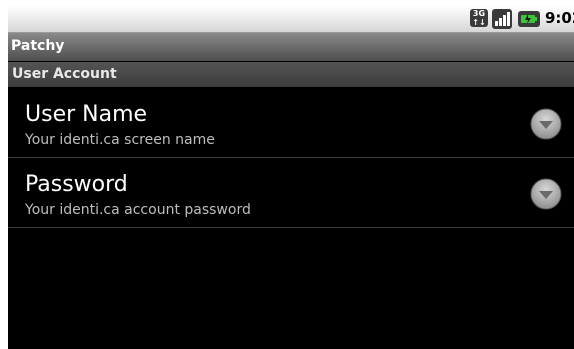  Describe the element at coordinates (76, 184) in the screenshot. I see `pref-title: Password` at that location.